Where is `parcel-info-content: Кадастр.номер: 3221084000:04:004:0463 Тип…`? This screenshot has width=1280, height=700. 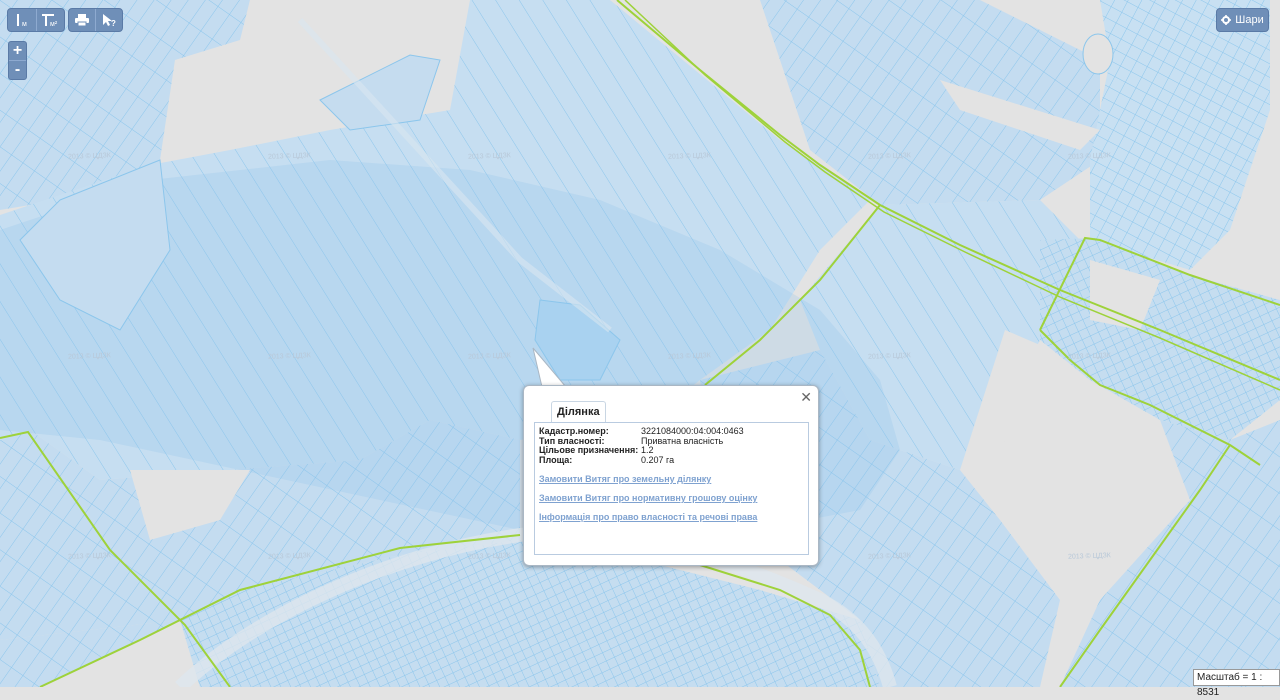
parcel-info-content: Кадастр.номер: 3221084000:04:004:0463 Тип… is located at coordinates (671, 488).